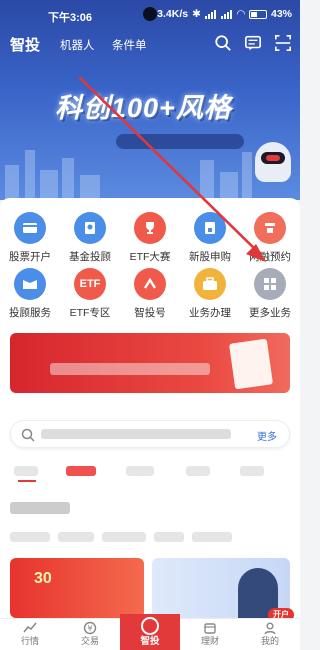 This screenshot has width=320, height=650. Describe the element at coordinates (150, 44) in the screenshot. I see `app-header: 智投 机器人 条件单` at that location.